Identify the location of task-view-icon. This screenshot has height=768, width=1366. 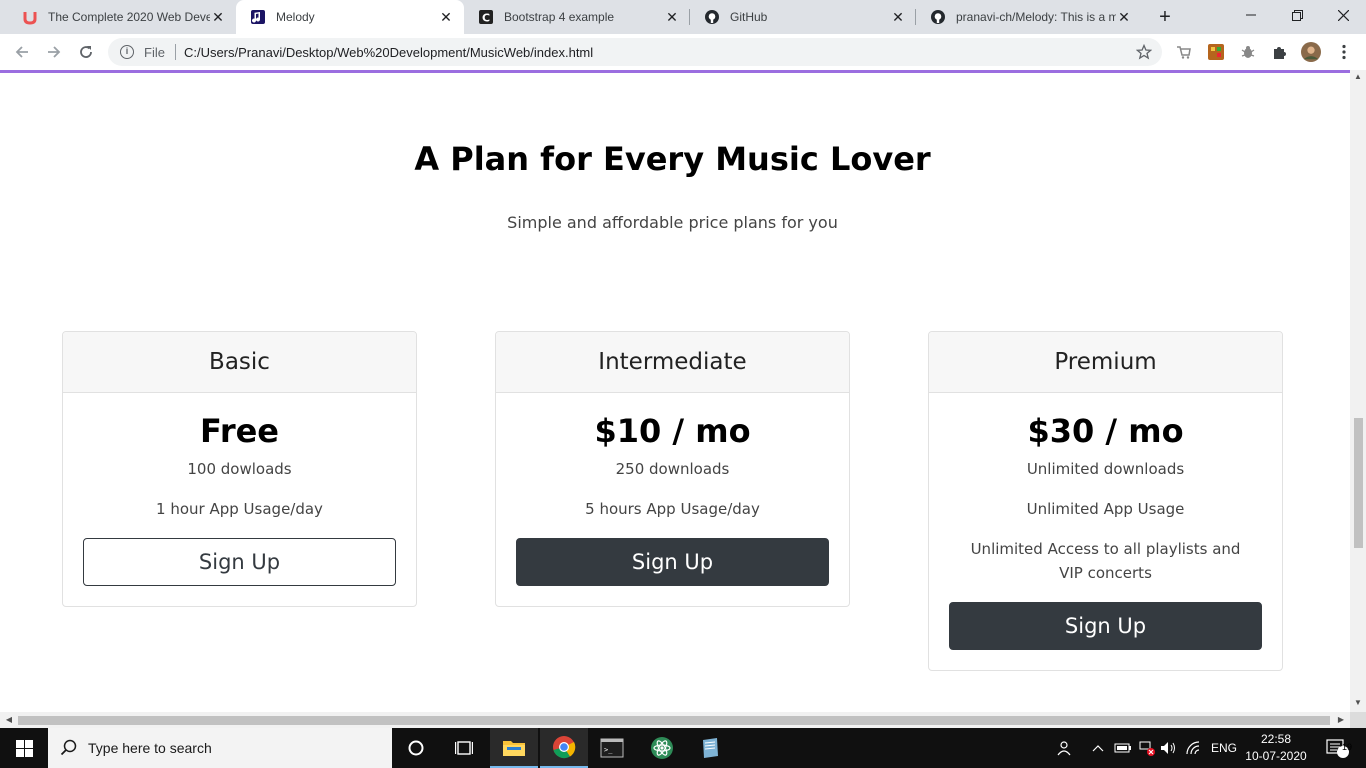
(464, 748).